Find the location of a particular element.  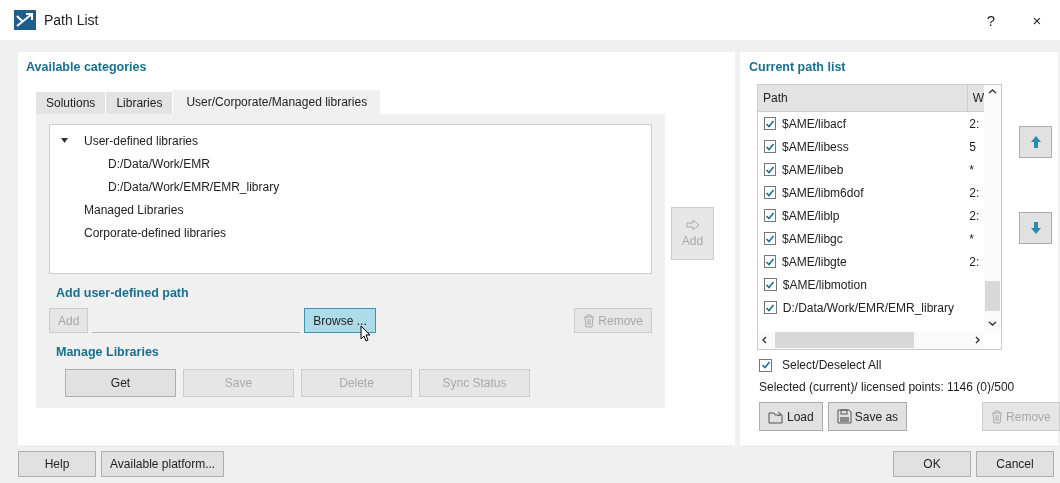

path-cell-text: $AME/libgte is located at coordinates (814, 261).